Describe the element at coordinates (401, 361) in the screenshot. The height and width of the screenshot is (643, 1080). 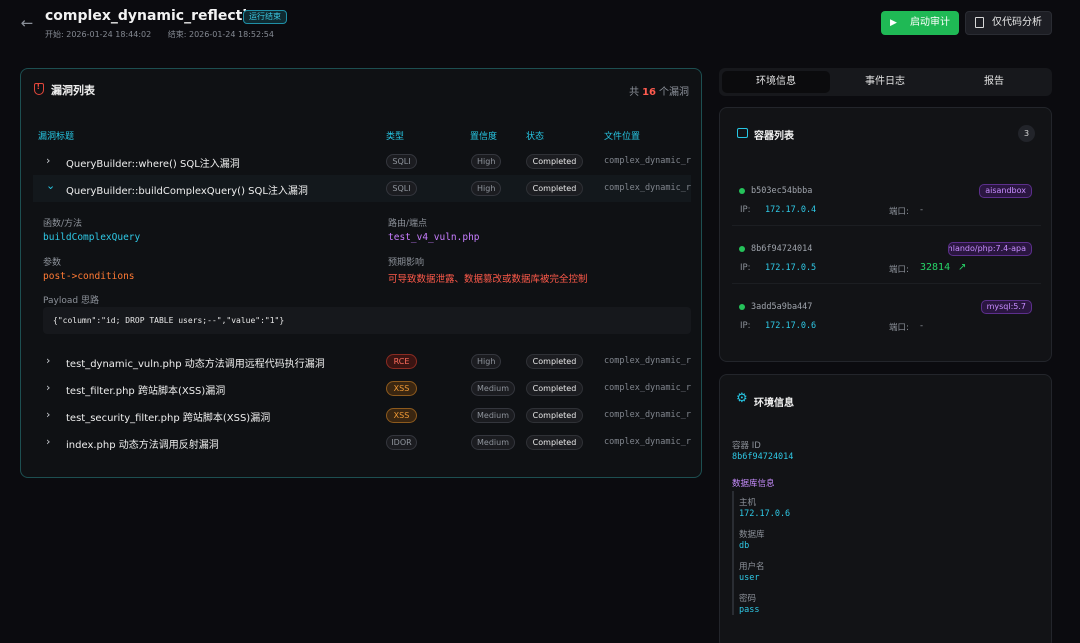
I see `type-badge: RCE` at that location.